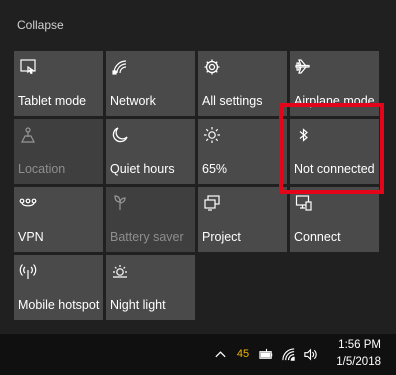 This screenshot has width=396, height=375. I want to click on tile-bluetooth: Not connected, so click(334, 151).